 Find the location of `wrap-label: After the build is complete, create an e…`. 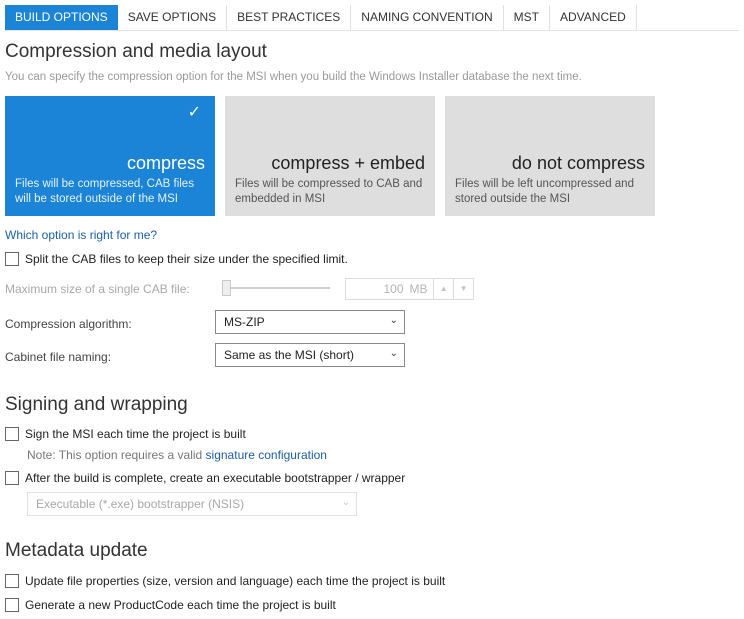

wrap-label: After the build is complete, create an e… is located at coordinates (215, 478).